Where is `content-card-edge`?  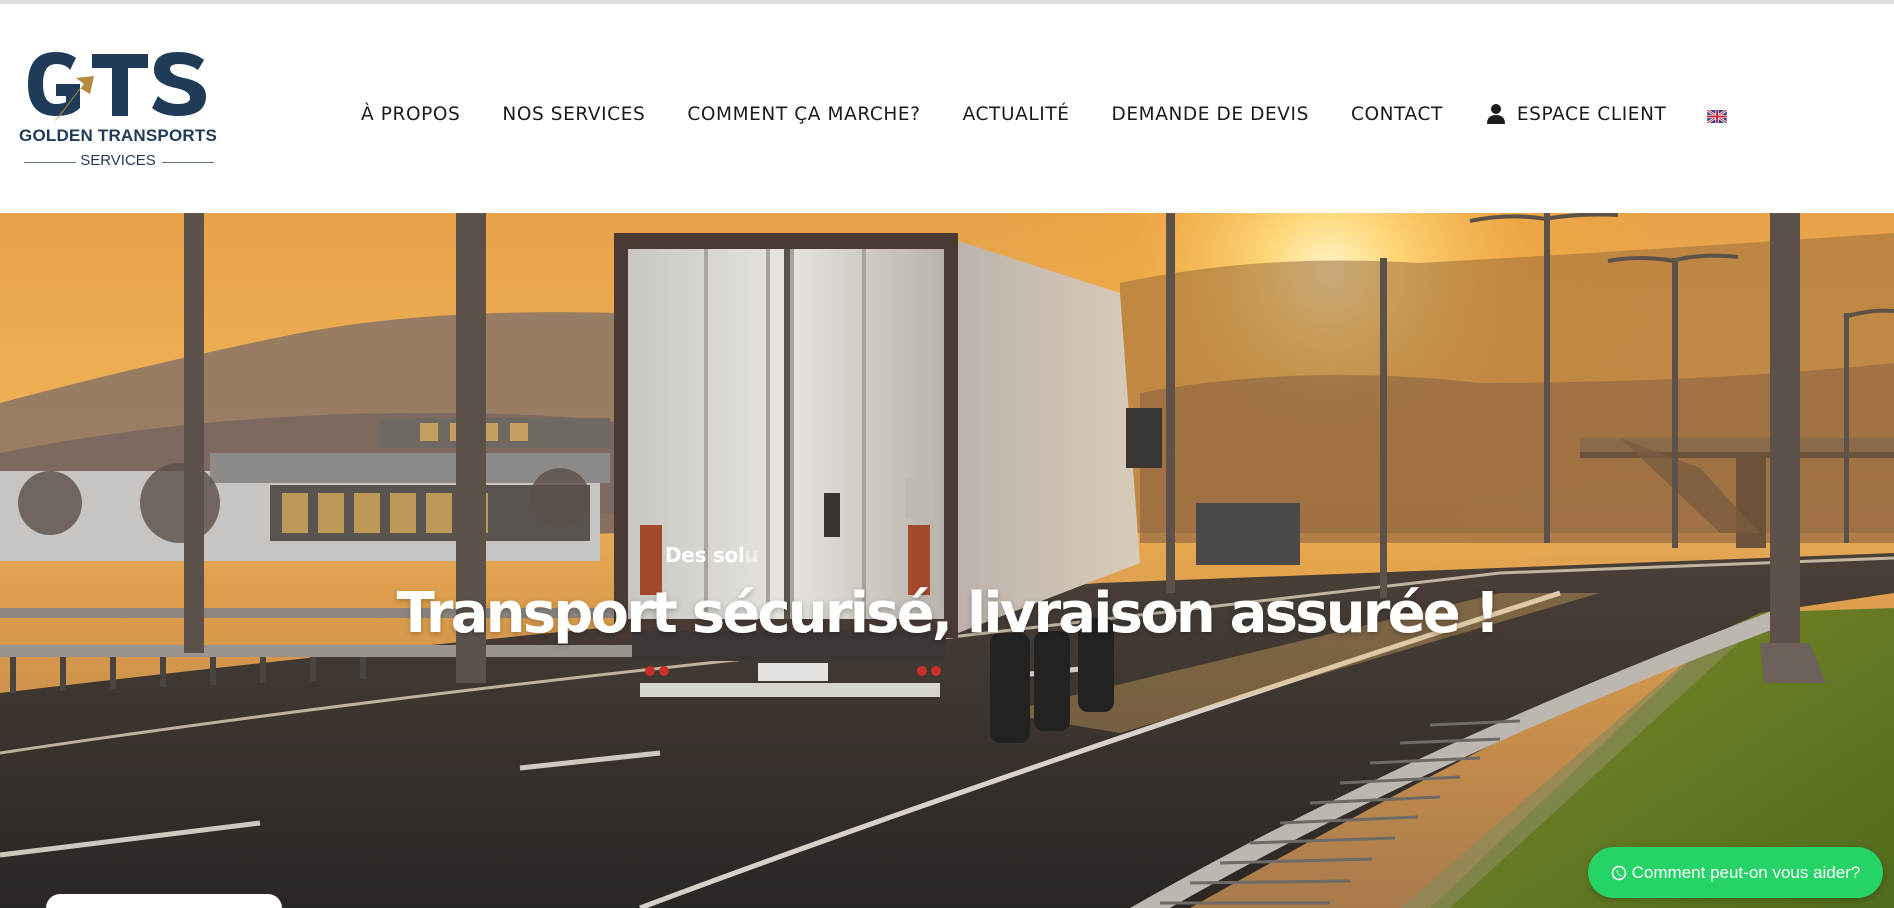 content-card-edge is located at coordinates (164, 901).